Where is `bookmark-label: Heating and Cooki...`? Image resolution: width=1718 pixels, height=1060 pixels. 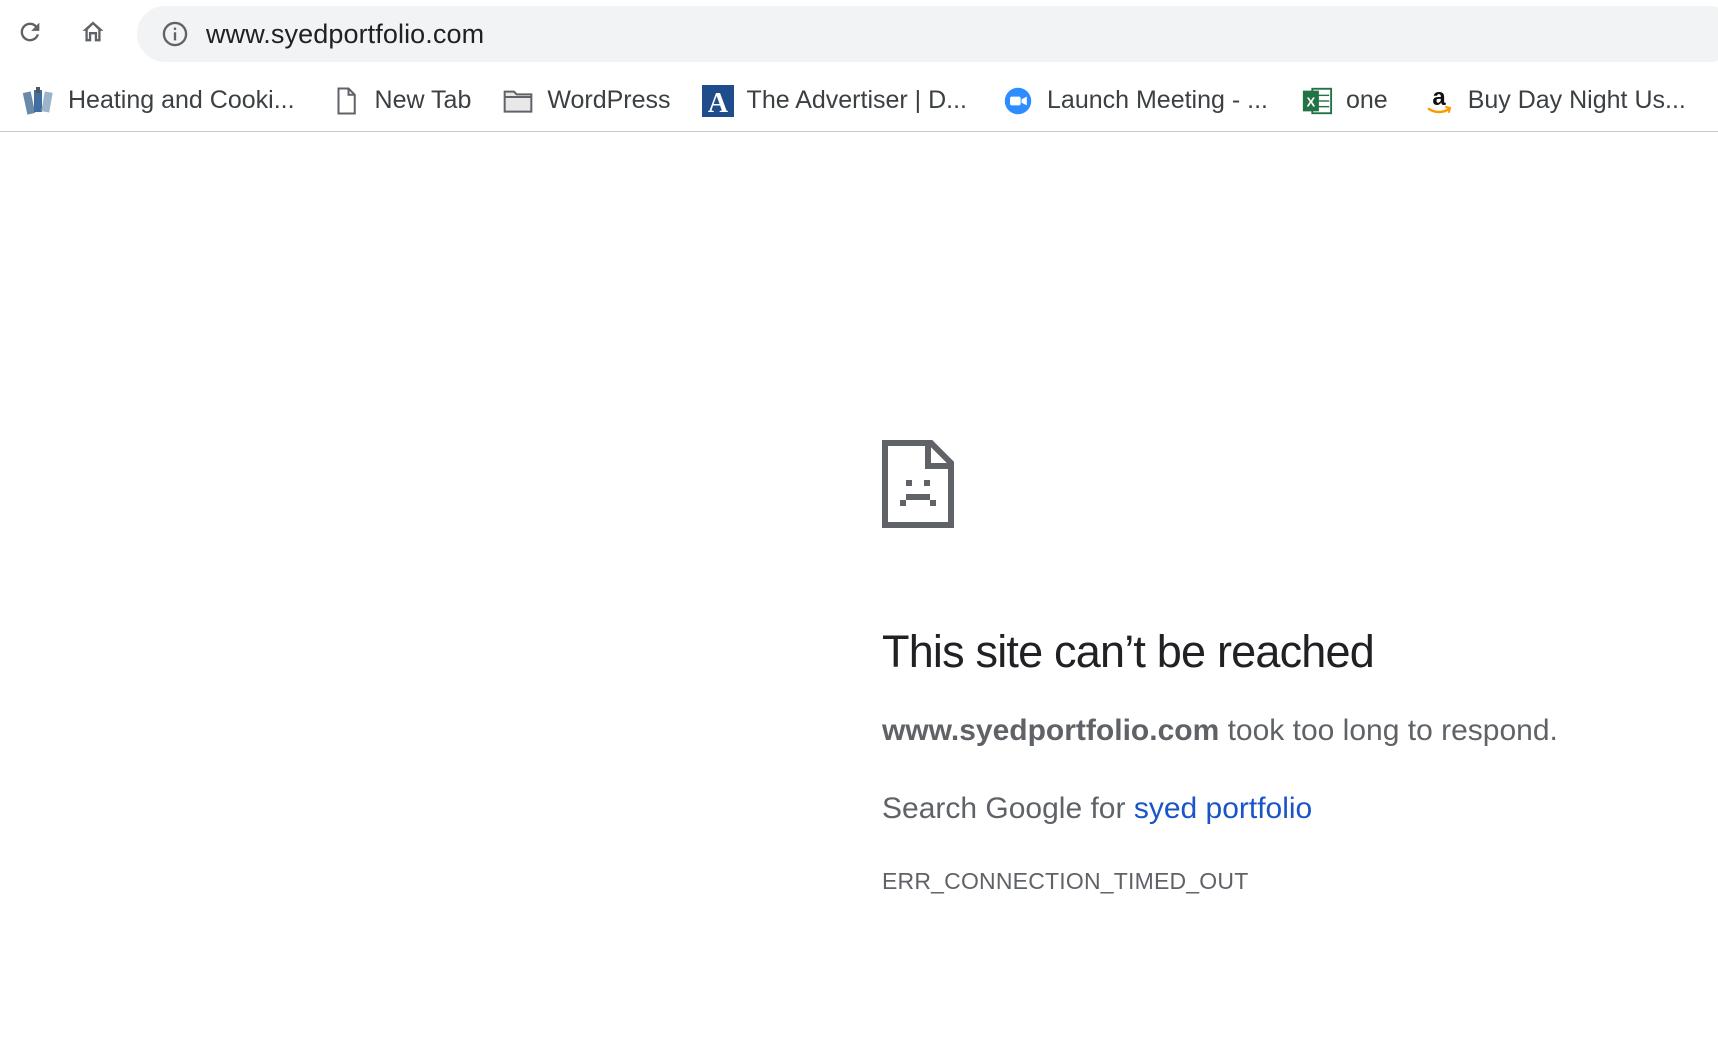 bookmark-label: Heating and Cooki... is located at coordinates (181, 100).